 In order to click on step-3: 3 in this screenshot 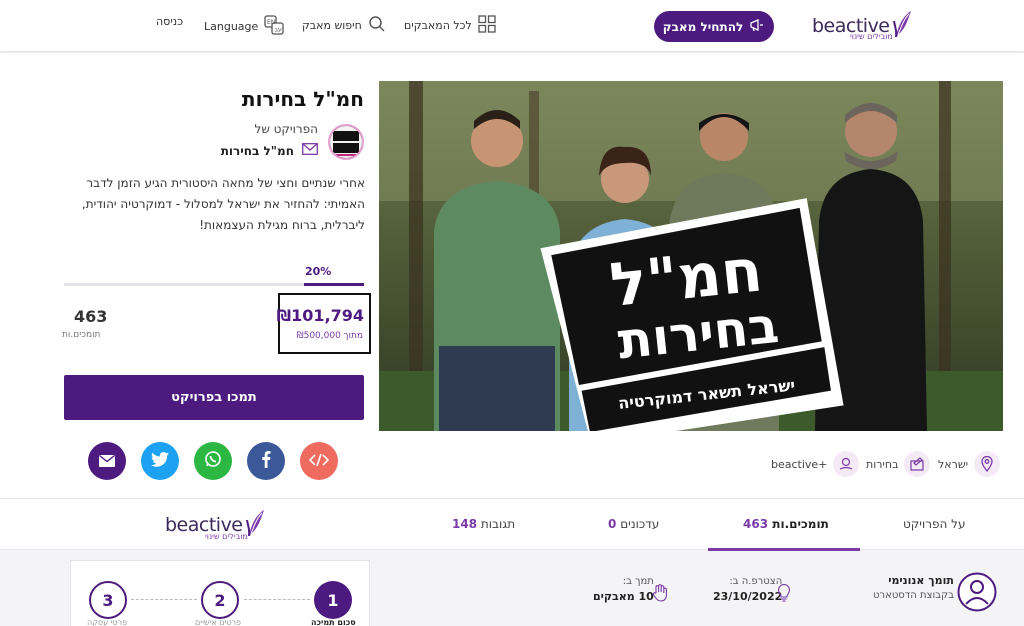, I will do `click(108, 600)`.